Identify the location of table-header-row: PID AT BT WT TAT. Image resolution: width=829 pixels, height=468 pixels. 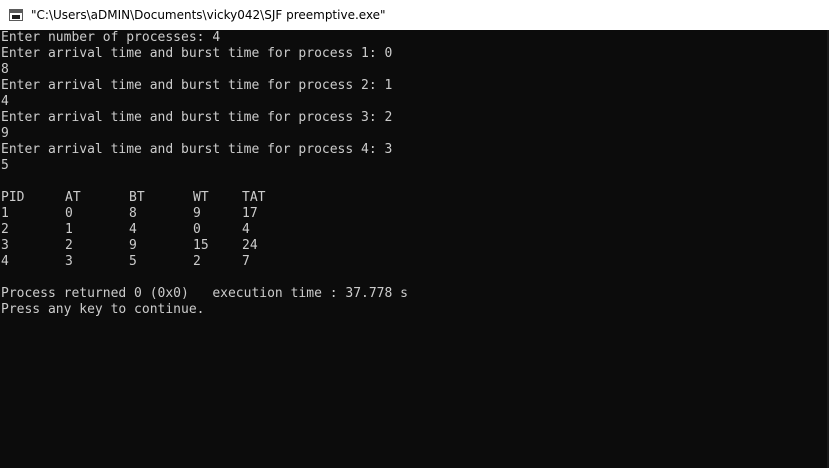
(414, 198).